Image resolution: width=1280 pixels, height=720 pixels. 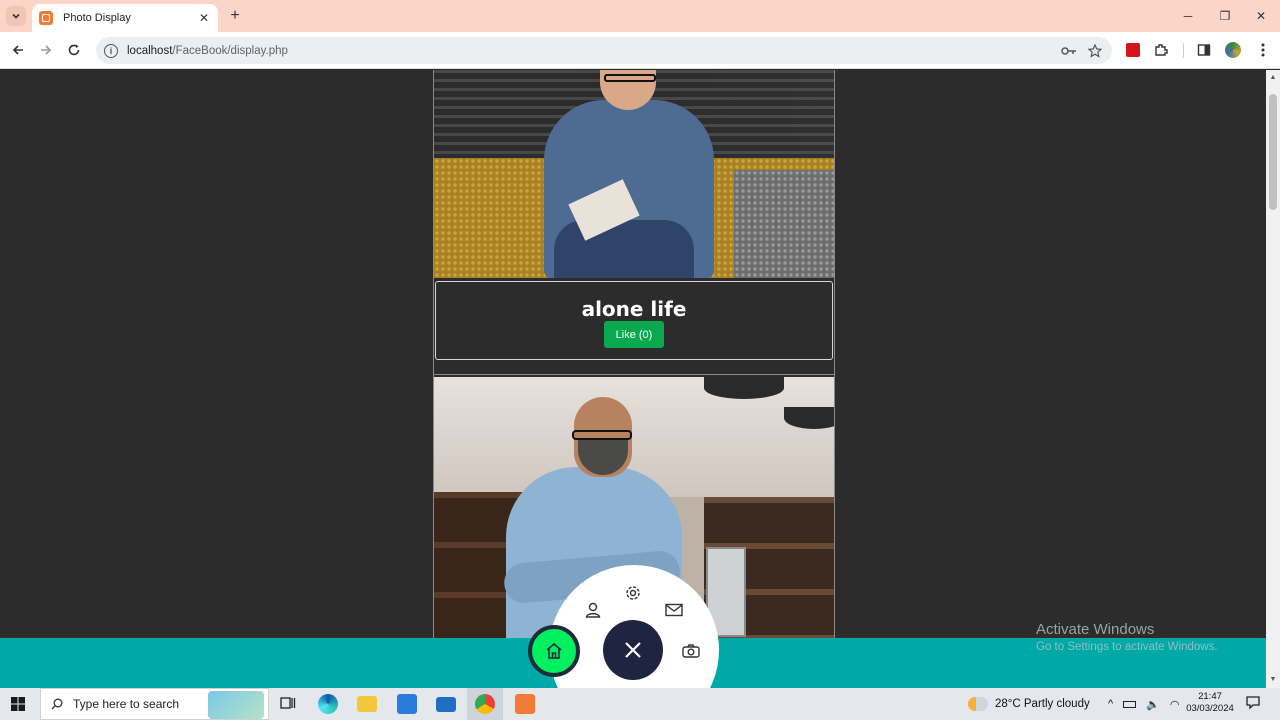 What do you see at coordinates (407, 704) in the screenshot?
I see `store-icon` at bounding box center [407, 704].